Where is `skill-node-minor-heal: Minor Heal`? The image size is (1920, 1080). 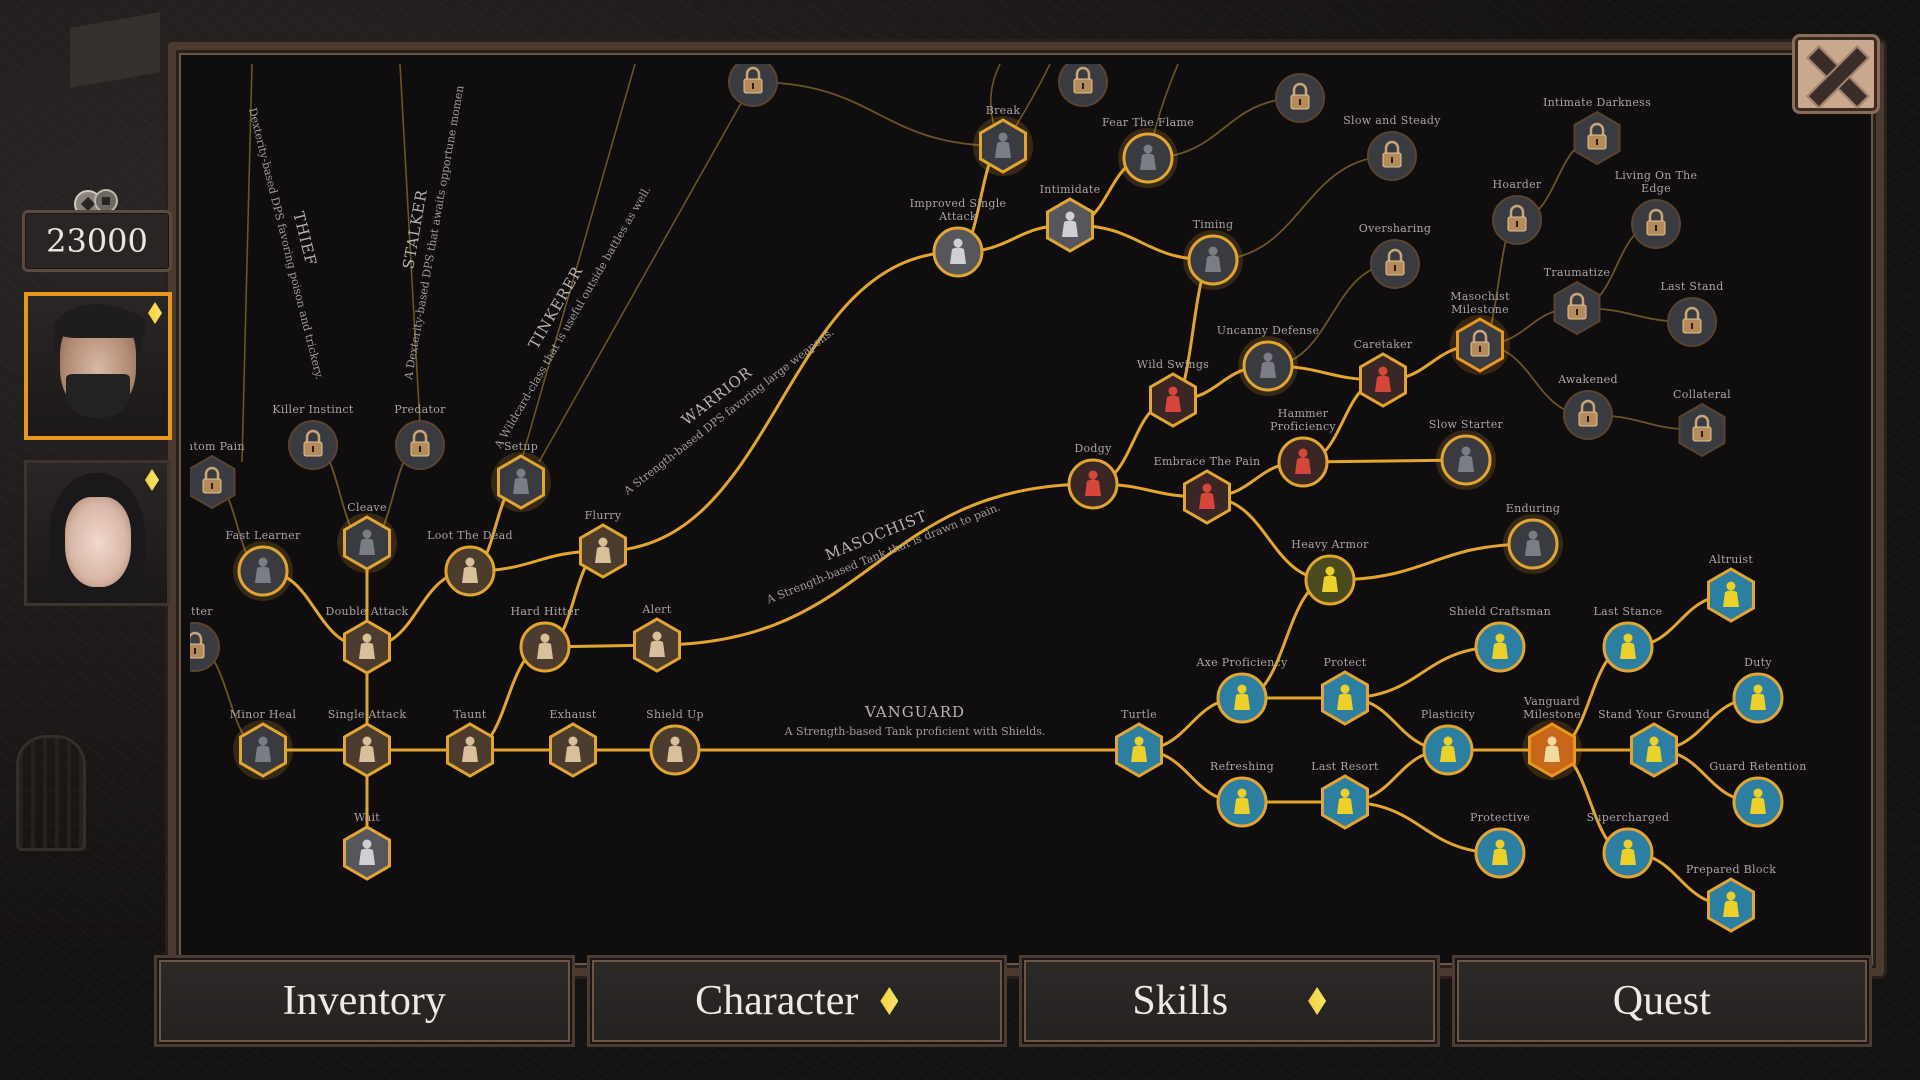
skill-node-minor-heal: Minor Heal is located at coordinates (263, 744).